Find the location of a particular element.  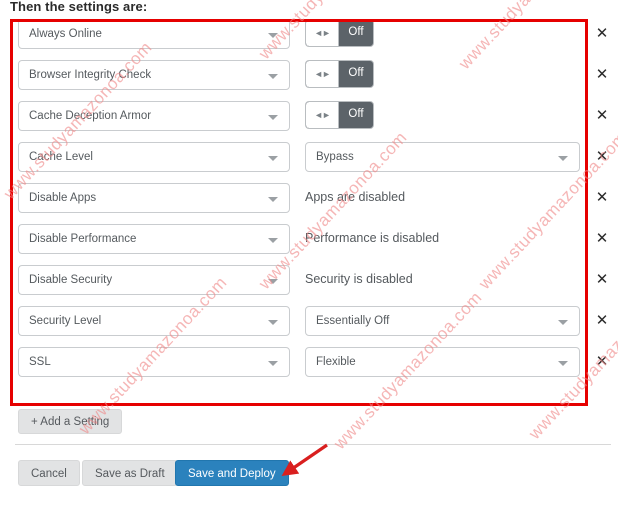

setting-value-text: Bypass is located at coordinates (335, 157).